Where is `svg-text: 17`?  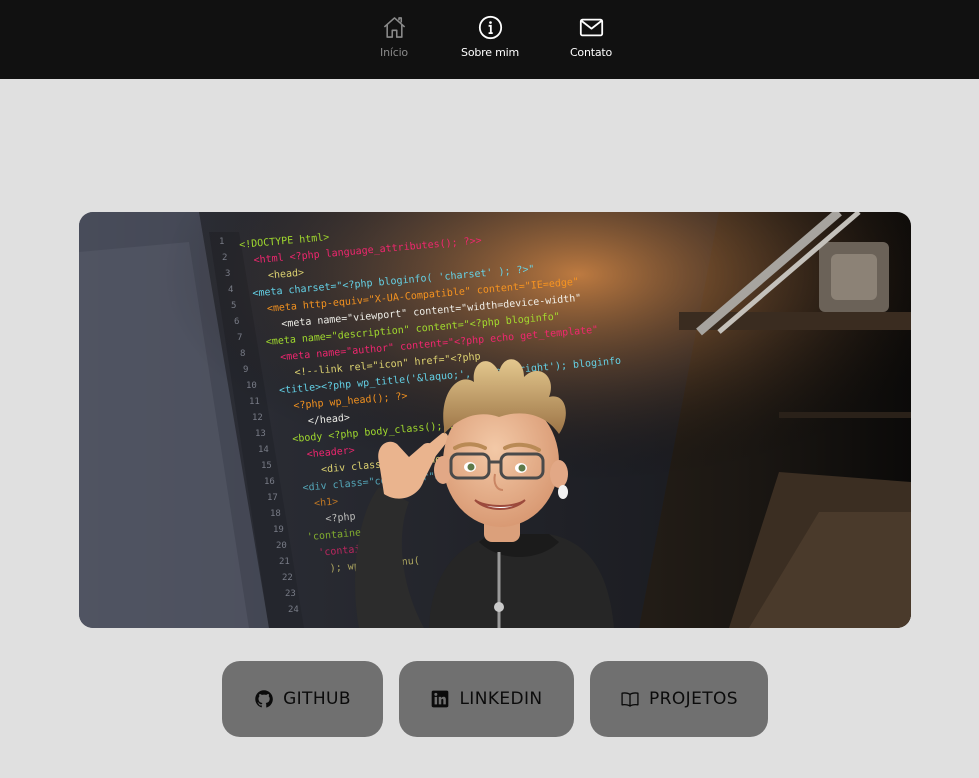 svg-text: 17 is located at coordinates (272, 498).